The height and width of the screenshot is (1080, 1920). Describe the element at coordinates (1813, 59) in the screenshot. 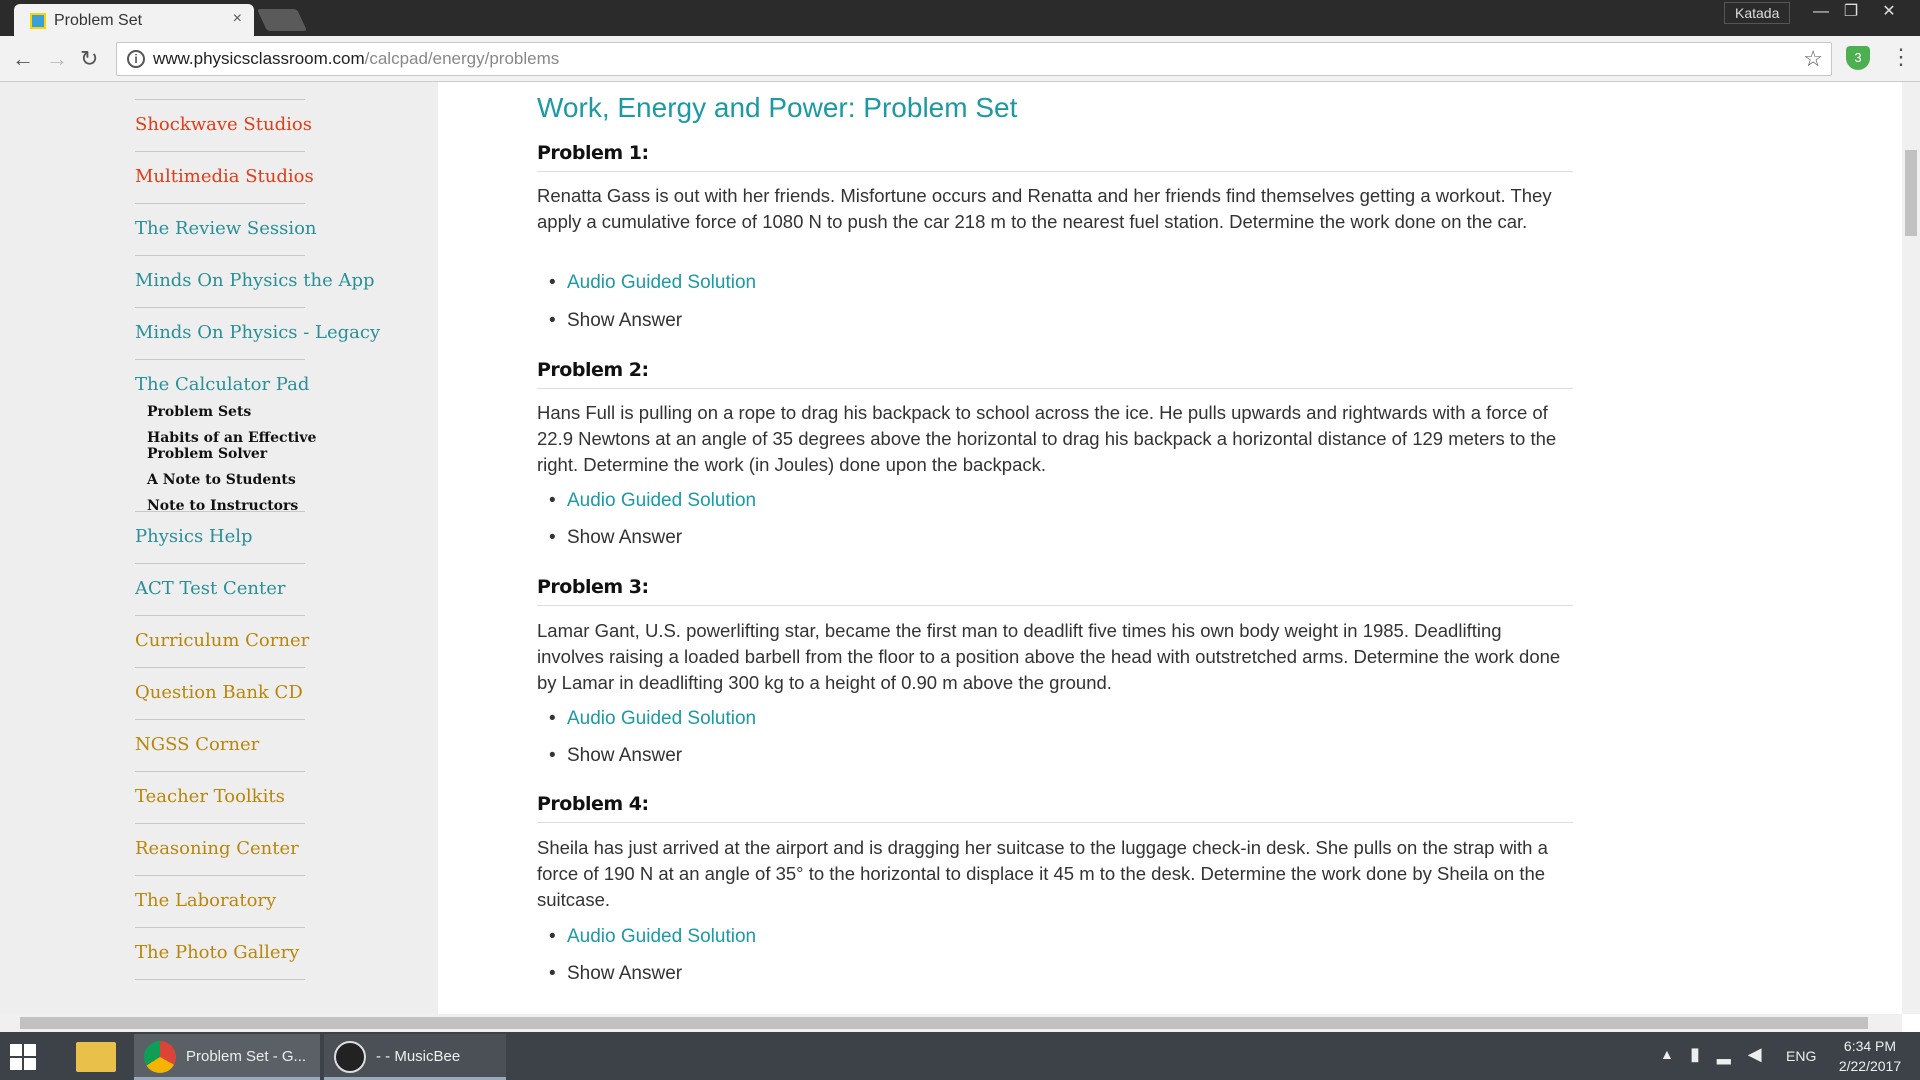

I see `bookmark-star-icon: ☆` at that location.